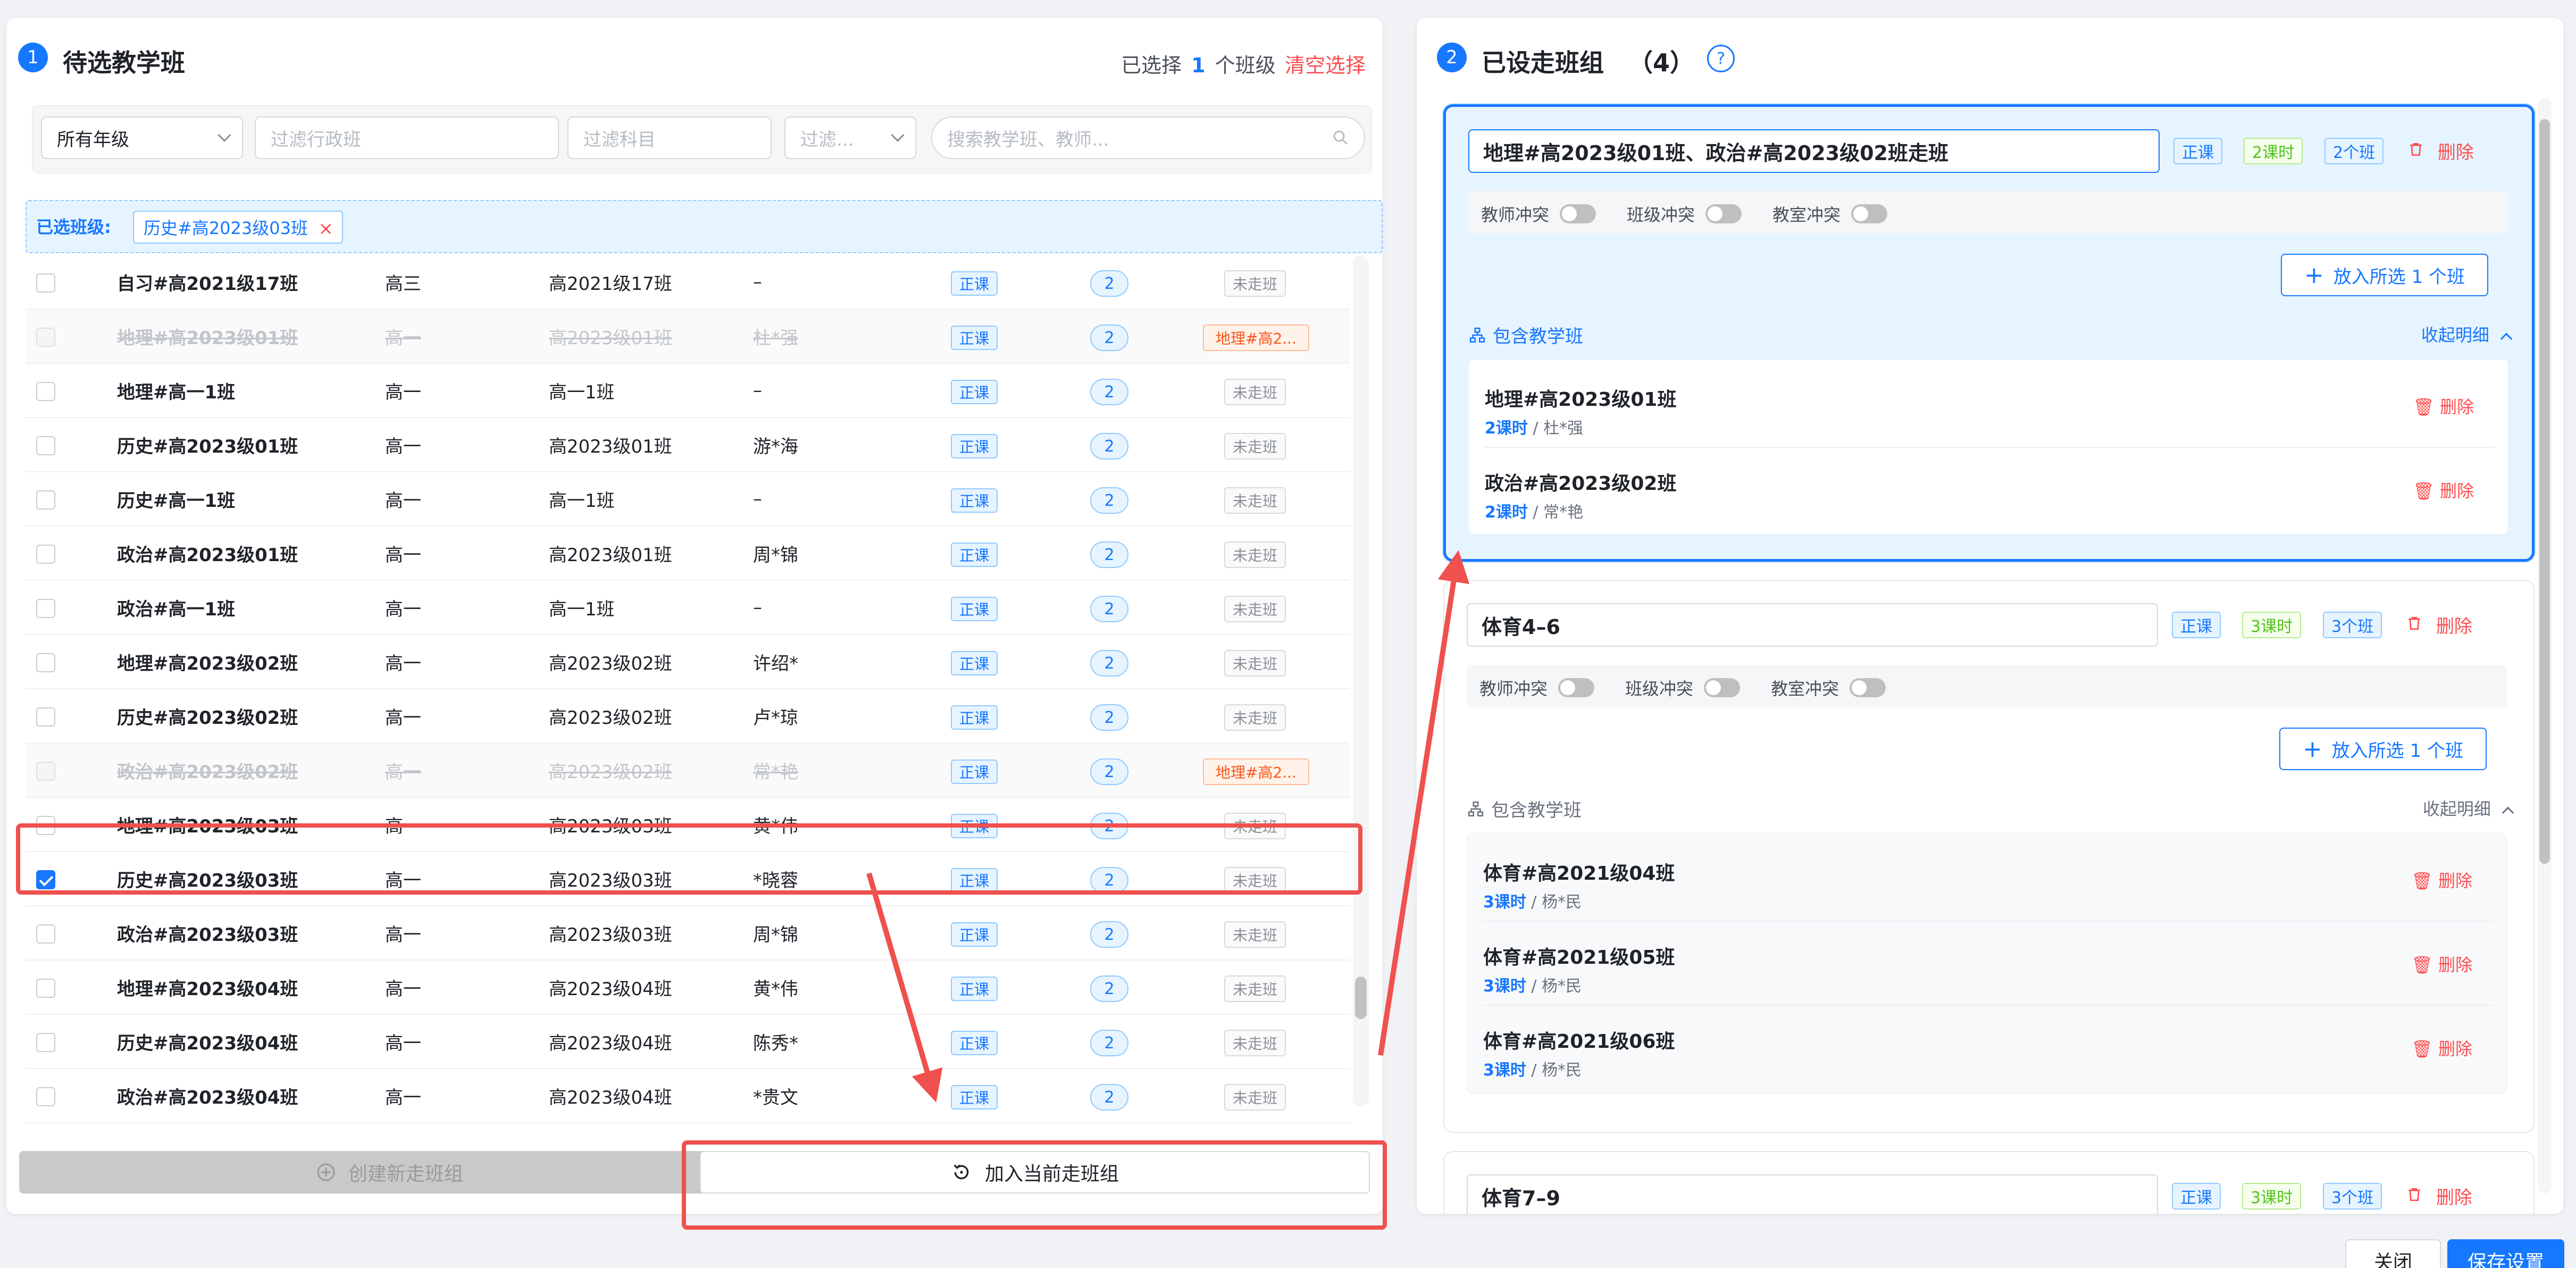 This screenshot has width=2576, height=1268. I want to click on arrow-up, so click(1424, 803).